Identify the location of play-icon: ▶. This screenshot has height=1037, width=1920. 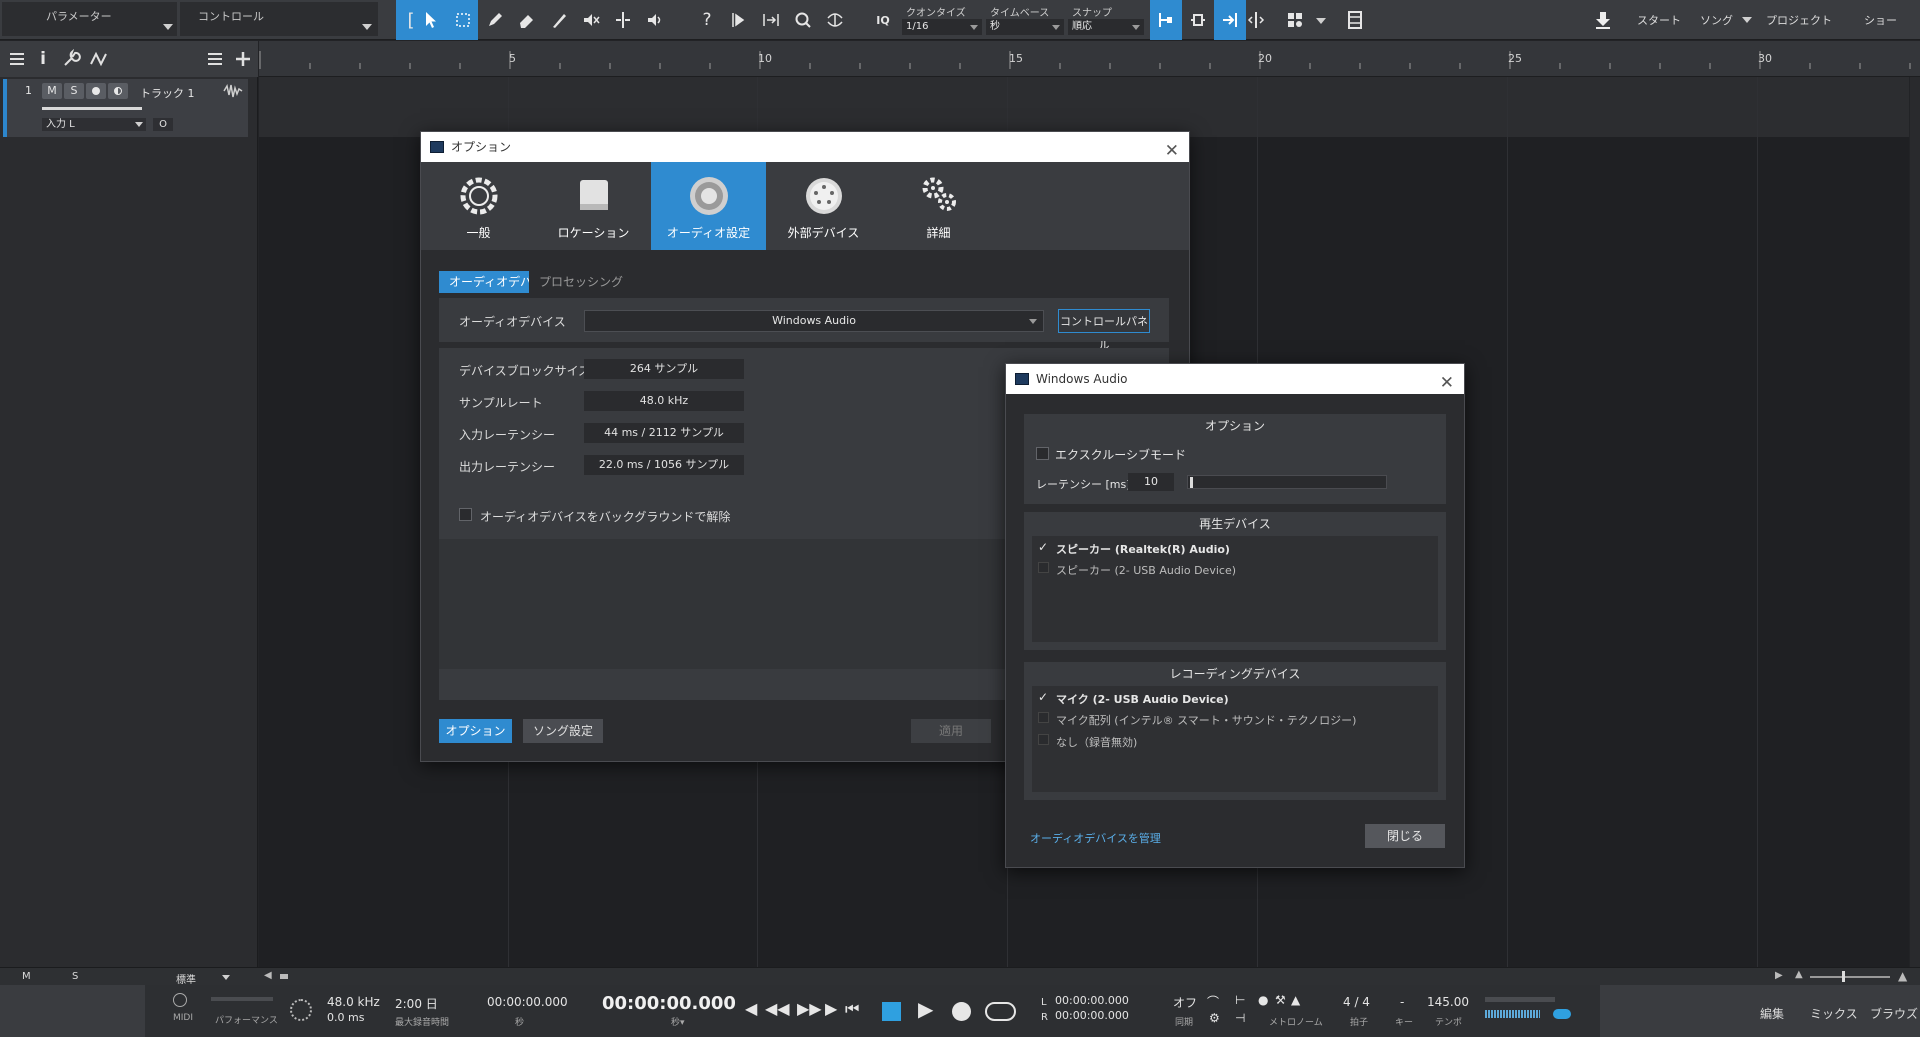
(925, 1009).